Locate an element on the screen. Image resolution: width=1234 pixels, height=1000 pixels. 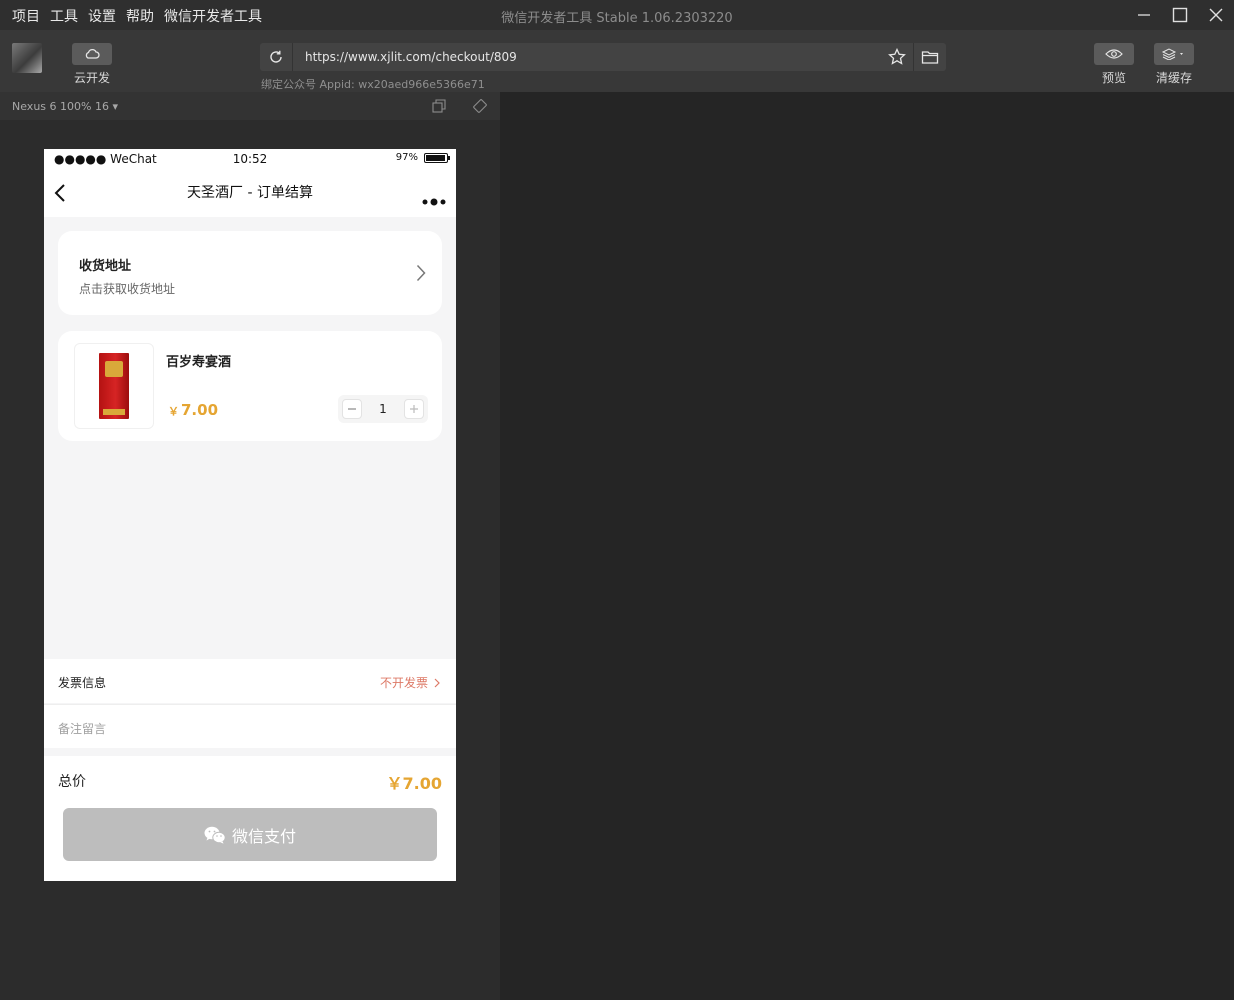
remark-placeholder: 备注留言 is located at coordinates (82, 729).